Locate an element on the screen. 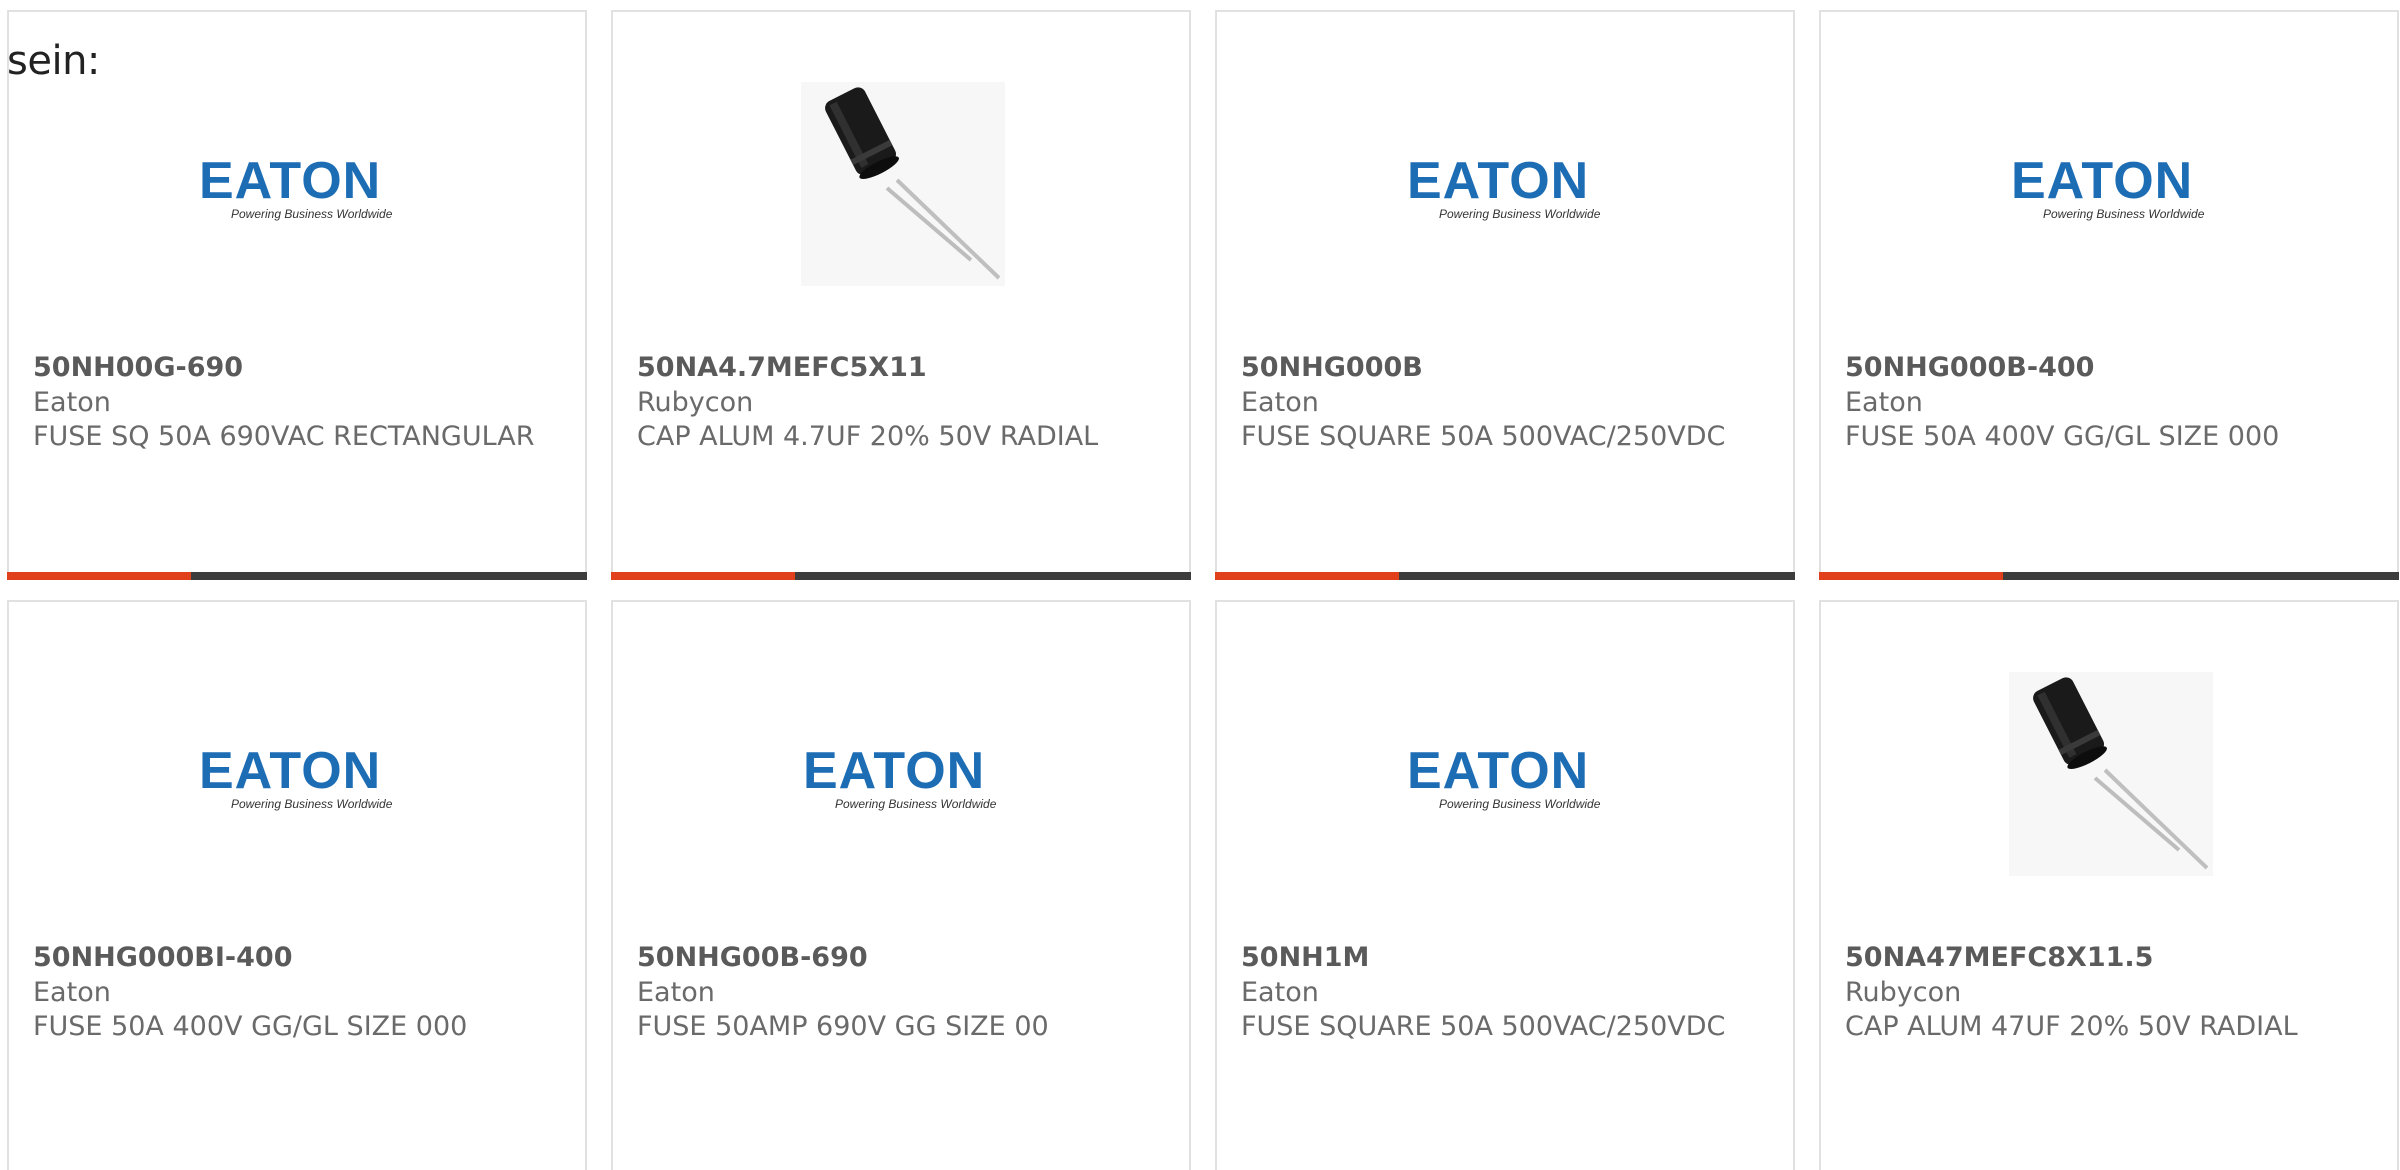 The image size is (2400, 1170). description: FUSE 50AMP 690V GG SIZE 00 is located at coordinates (843, 1026).